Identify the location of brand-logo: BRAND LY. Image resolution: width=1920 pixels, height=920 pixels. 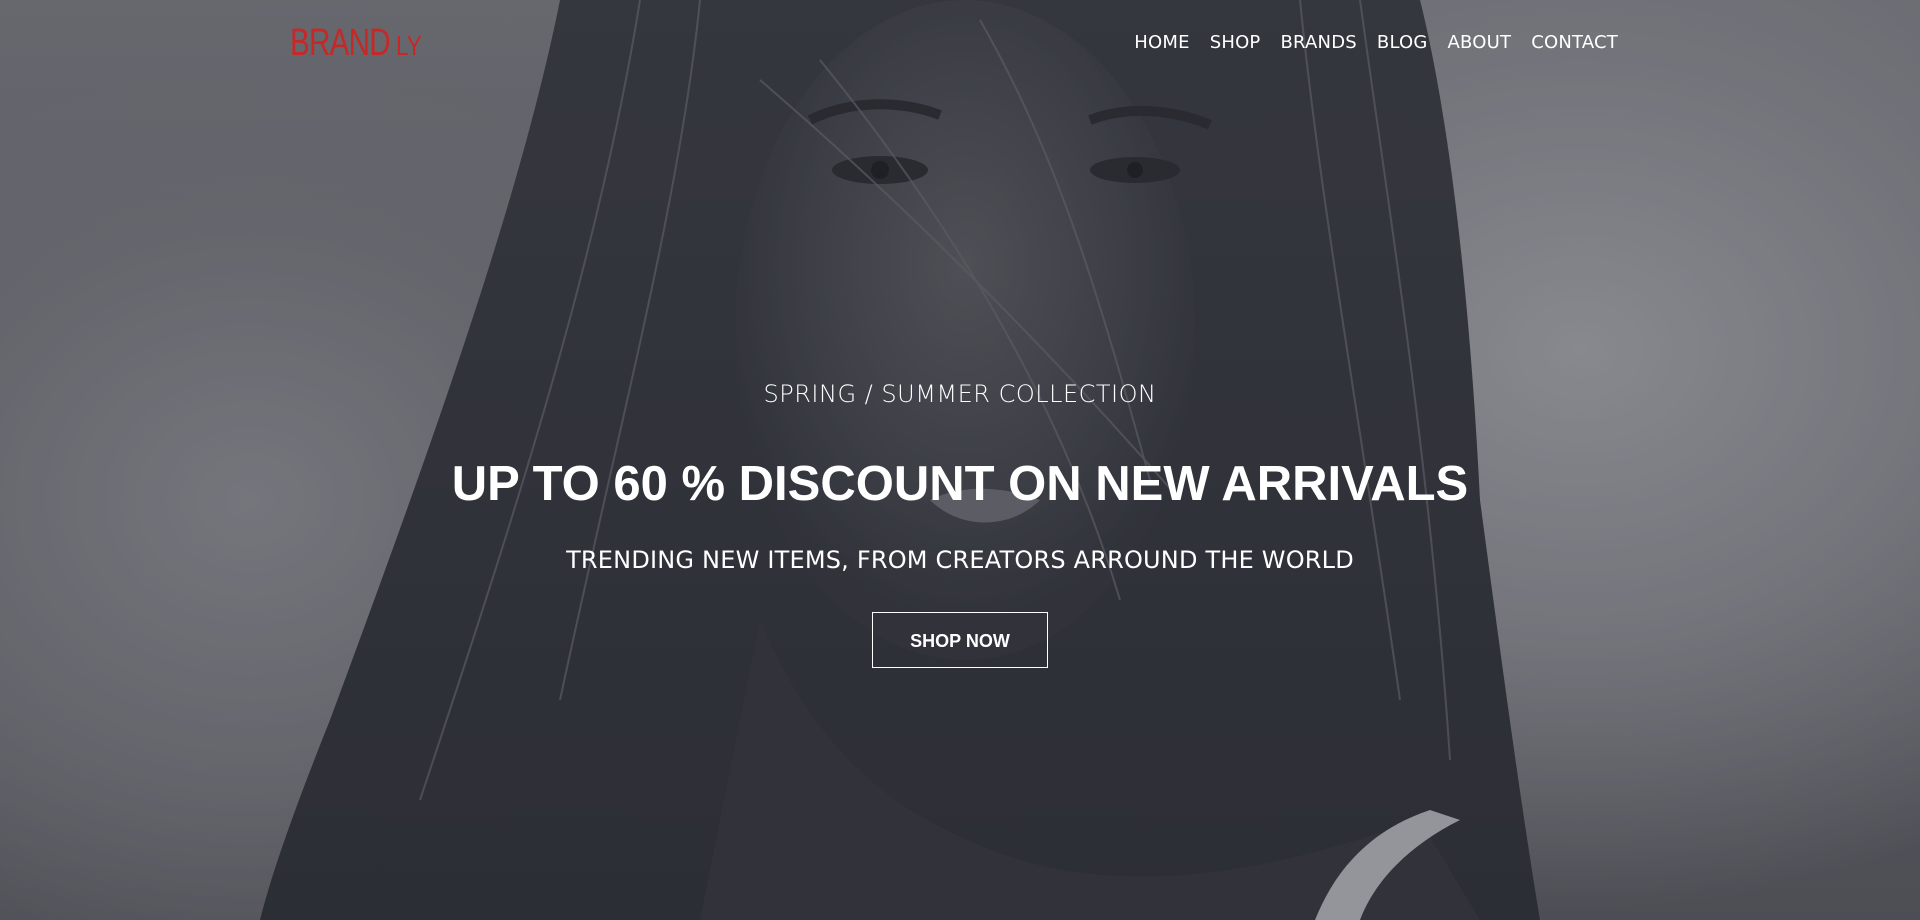
(359, 43).